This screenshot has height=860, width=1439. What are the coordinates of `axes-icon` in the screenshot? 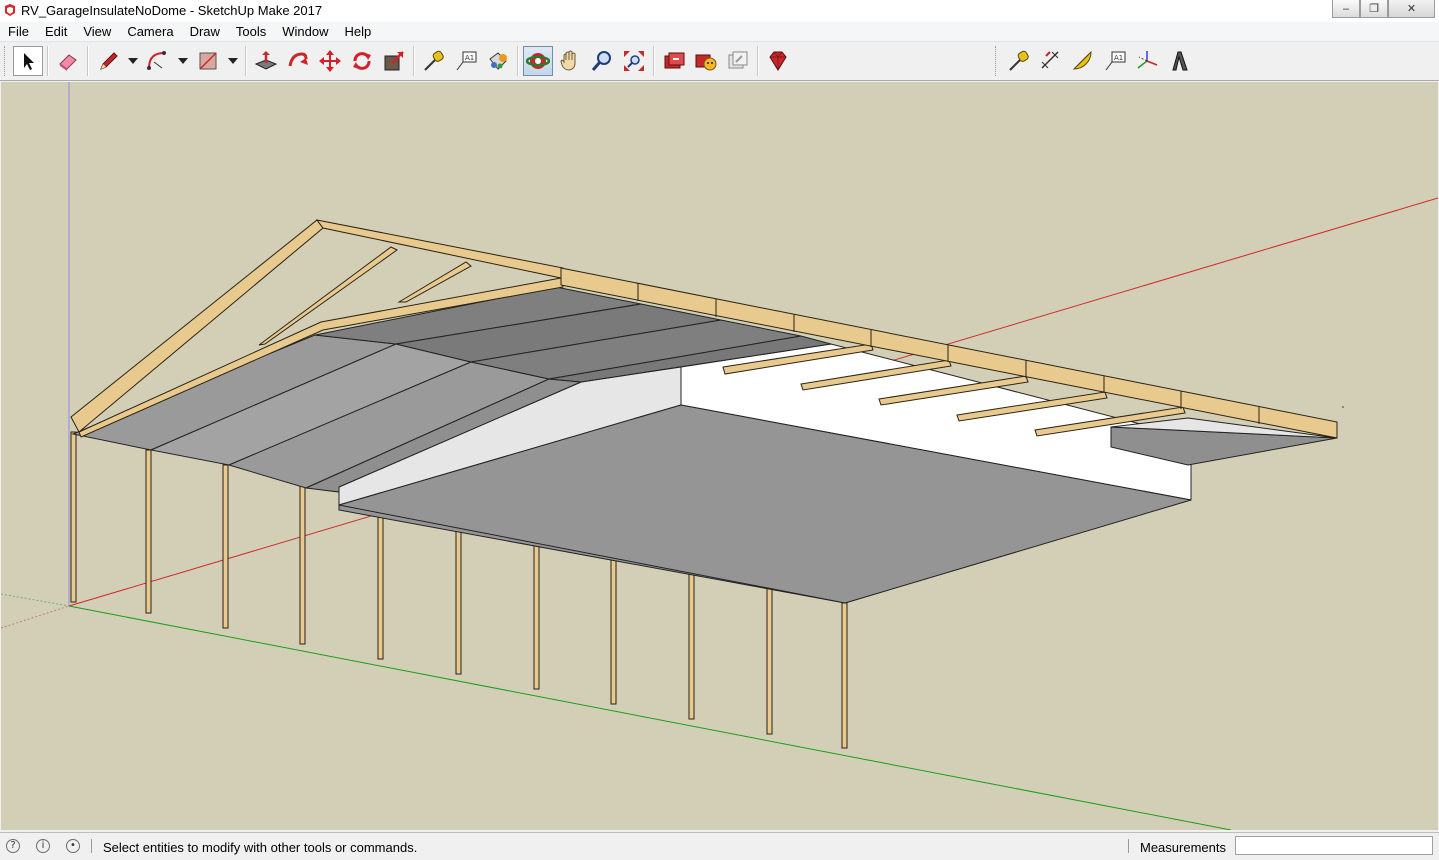 It's located at (1147, 60).